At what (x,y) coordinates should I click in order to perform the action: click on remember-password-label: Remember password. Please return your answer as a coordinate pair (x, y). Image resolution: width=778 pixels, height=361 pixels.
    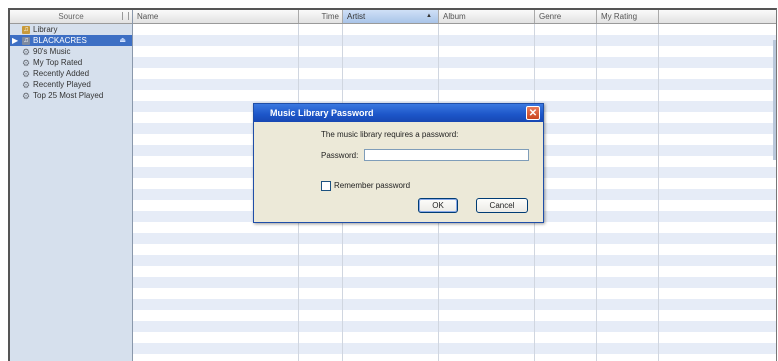
    Looking at the image, I should click on (372, 186).